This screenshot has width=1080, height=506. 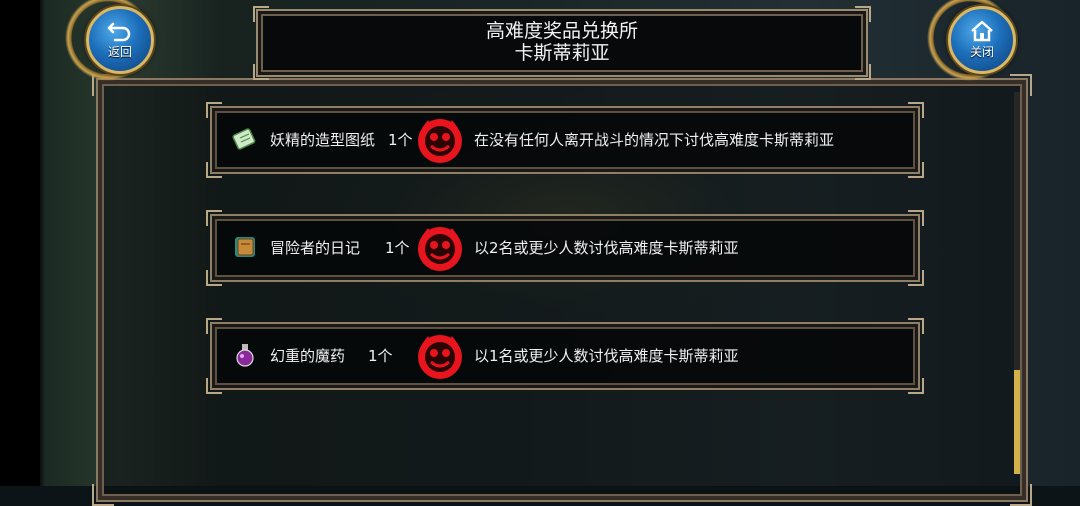 What do you see at coordinates (245, 247) in the screenshot?
I see `diary-book-icon` at bounding box center [245, 247].